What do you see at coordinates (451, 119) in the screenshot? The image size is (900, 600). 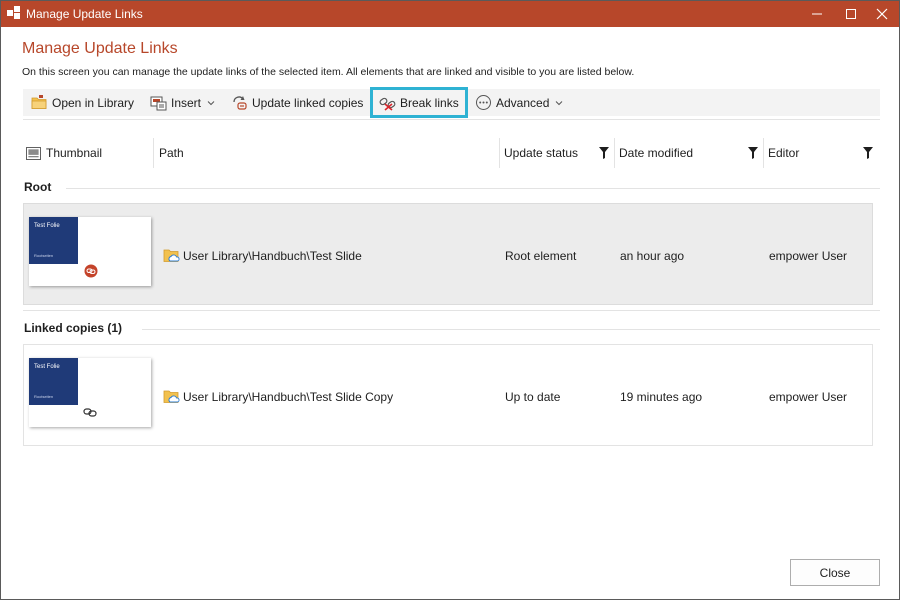 I see `toolbar-divider` at bounding box center [451, 119].